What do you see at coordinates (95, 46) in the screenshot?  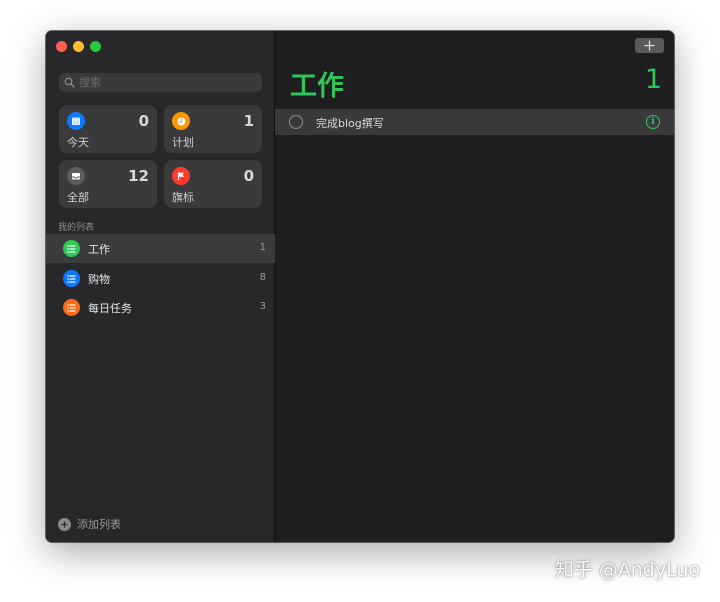 I see `zoom-window-button` at bounding box center [95, 46].